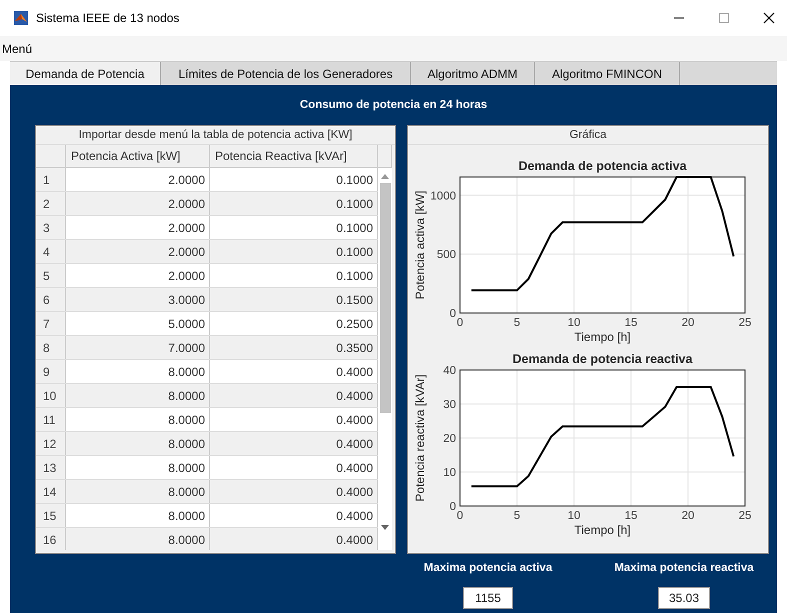 The height and width of the screenshot is (613, 787). I want to click on column-header: Potencia Activa [kW], so click(138, 156).